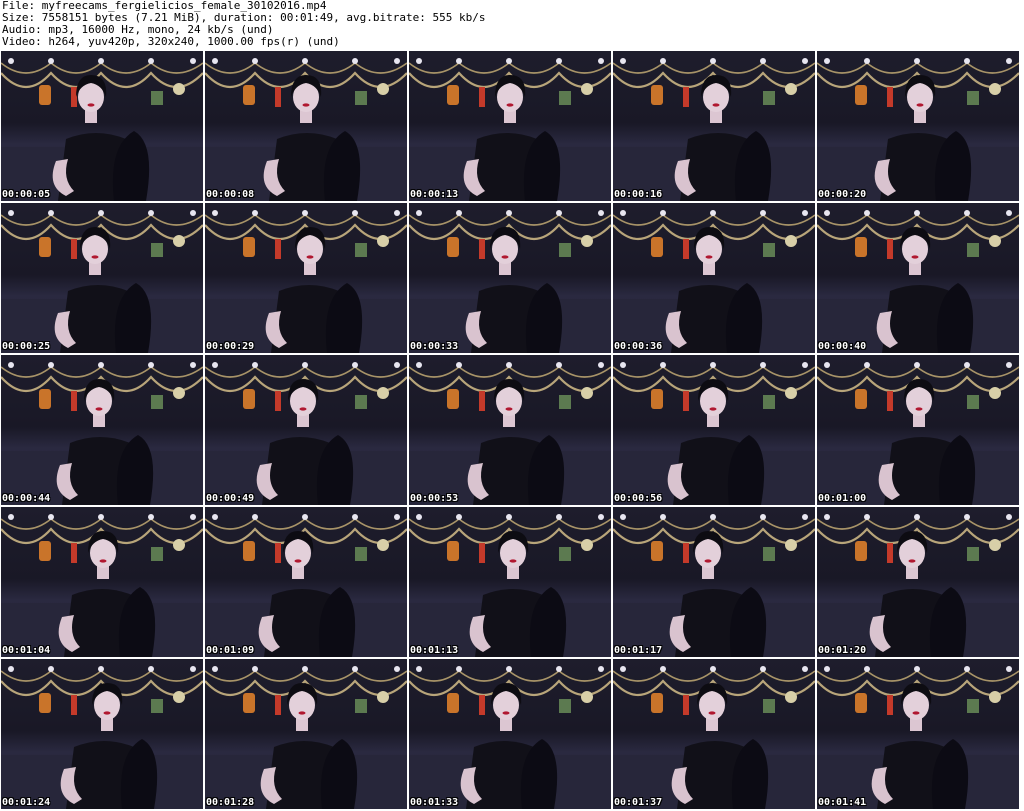 The image size is (1024, 811). I want to click on video-thumbnail: 00:00:36, so click(714, 278).